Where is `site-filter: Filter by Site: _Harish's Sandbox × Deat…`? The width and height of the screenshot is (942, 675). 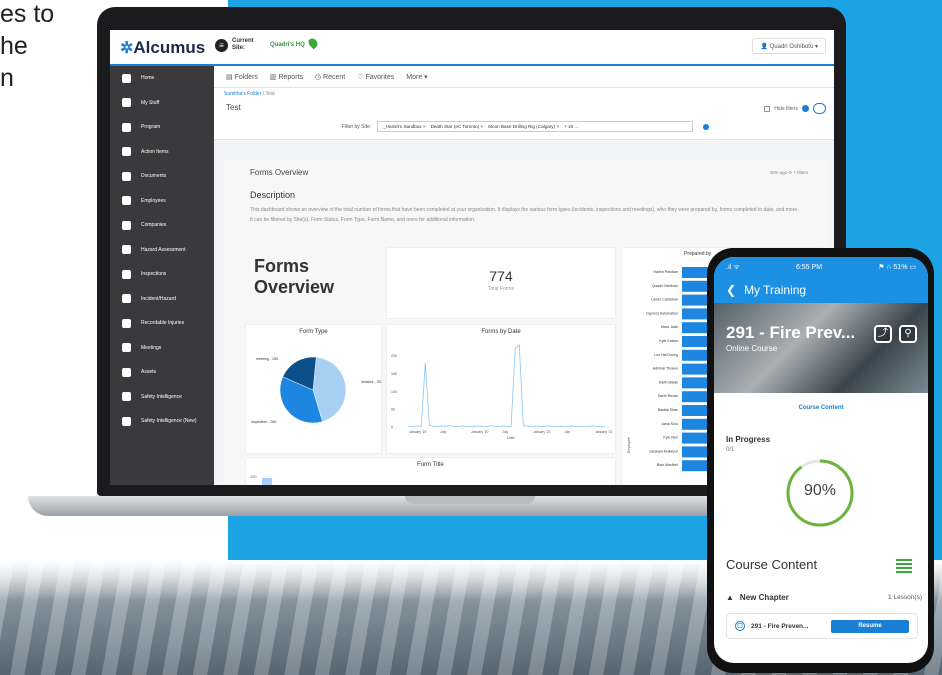 site-filter: Filter by Site: _Harish's Sandbox × Deat… is located at coordinates (526, 126).